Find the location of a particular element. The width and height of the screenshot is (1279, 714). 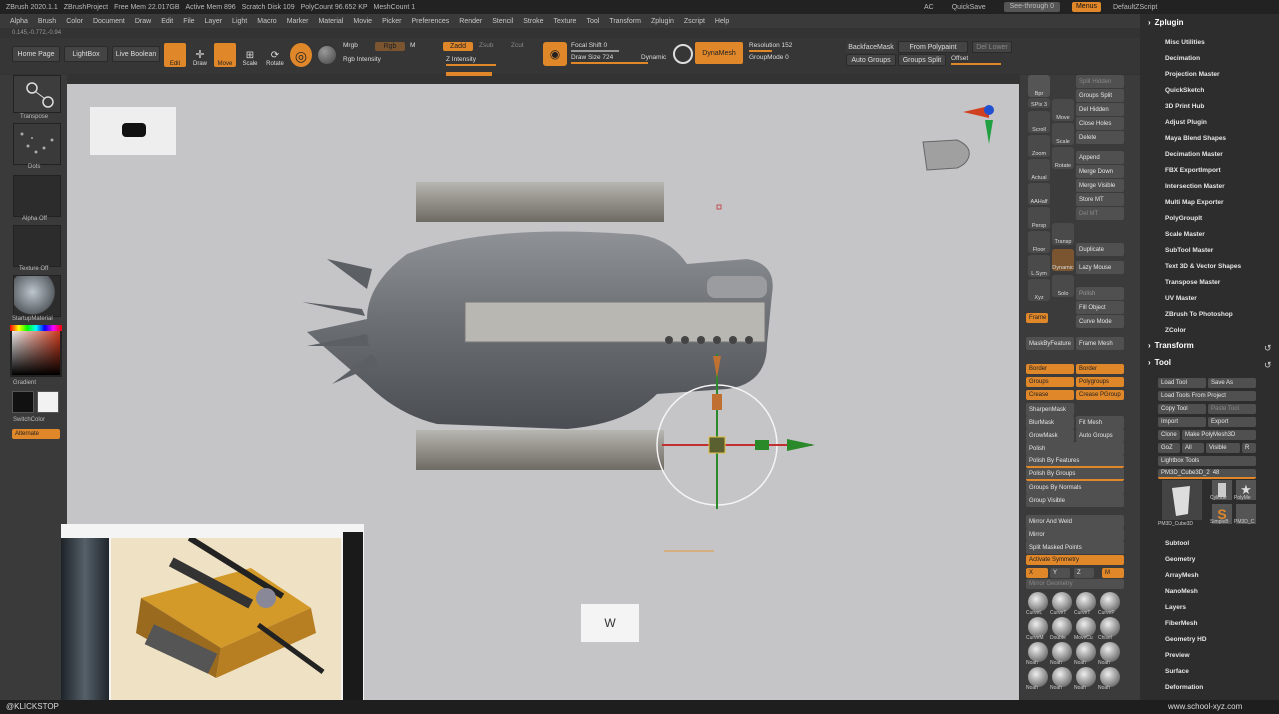

reset-icon: ↺ is located at coordinates (1268, 365).